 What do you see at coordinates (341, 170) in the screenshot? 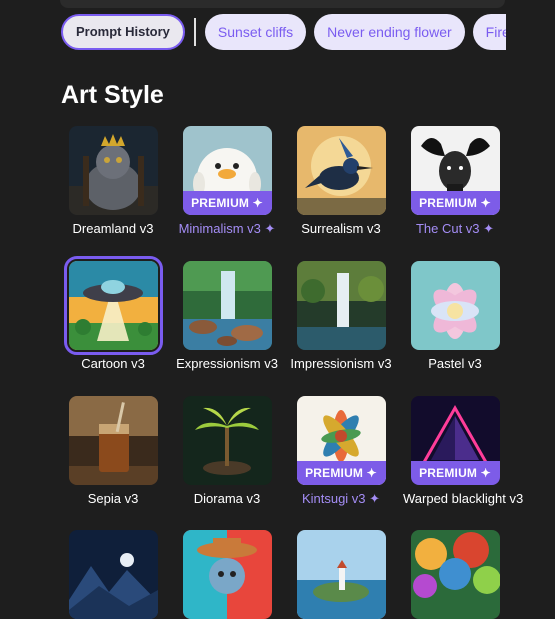
I see `blue-bird-image` at bounding box center [341, 170].